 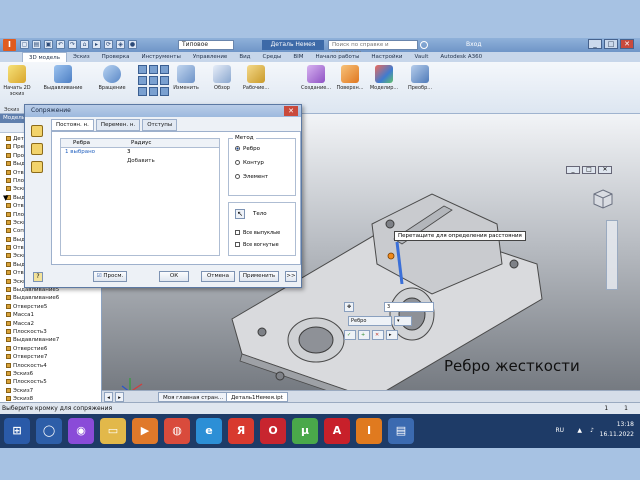 What do you see at coordinates (38, 277) in the screenshot?
I see `help-icon: ?` at bounding box center [38, 277].